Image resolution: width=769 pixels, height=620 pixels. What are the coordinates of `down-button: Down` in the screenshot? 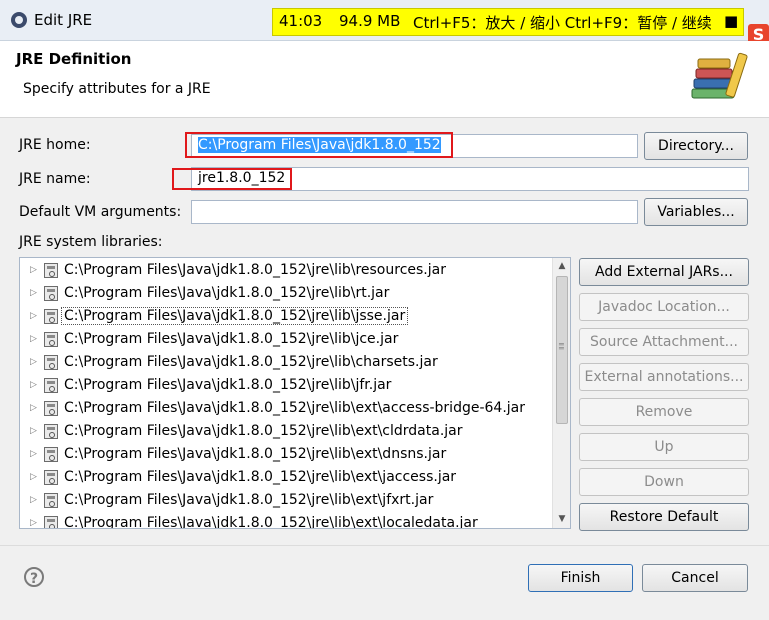 It's located at (664, 482).